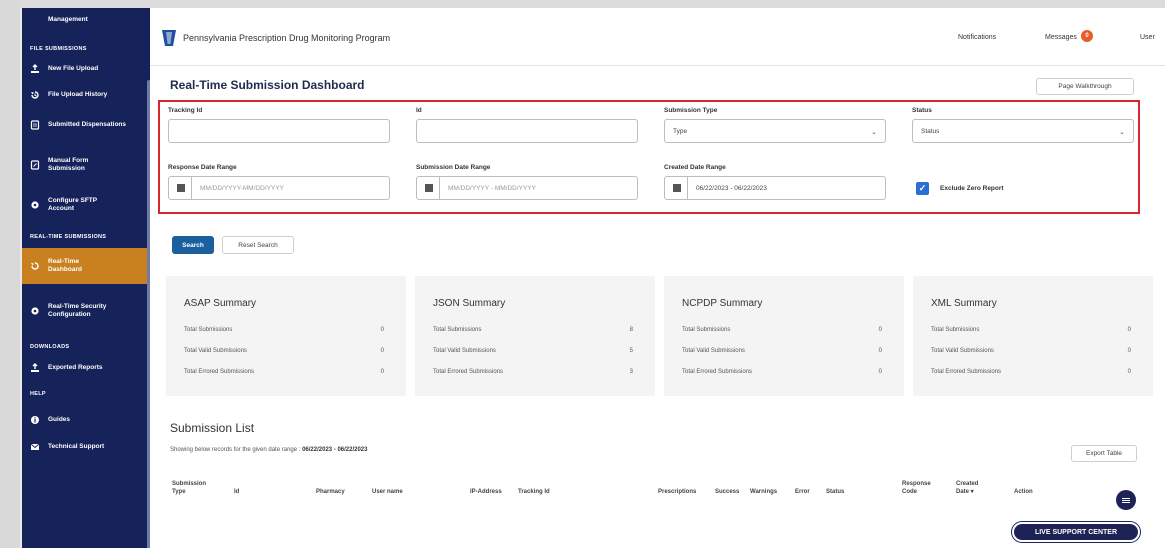  I want to click on created-date-value: 06/22/2023 - 06/22/2023, so click(731, 188).